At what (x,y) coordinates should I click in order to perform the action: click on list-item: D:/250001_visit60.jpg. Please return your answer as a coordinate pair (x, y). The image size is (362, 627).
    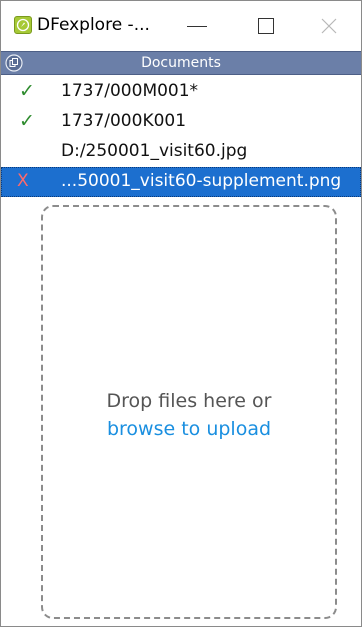
    Looking at the image, I should click on (181, 152).